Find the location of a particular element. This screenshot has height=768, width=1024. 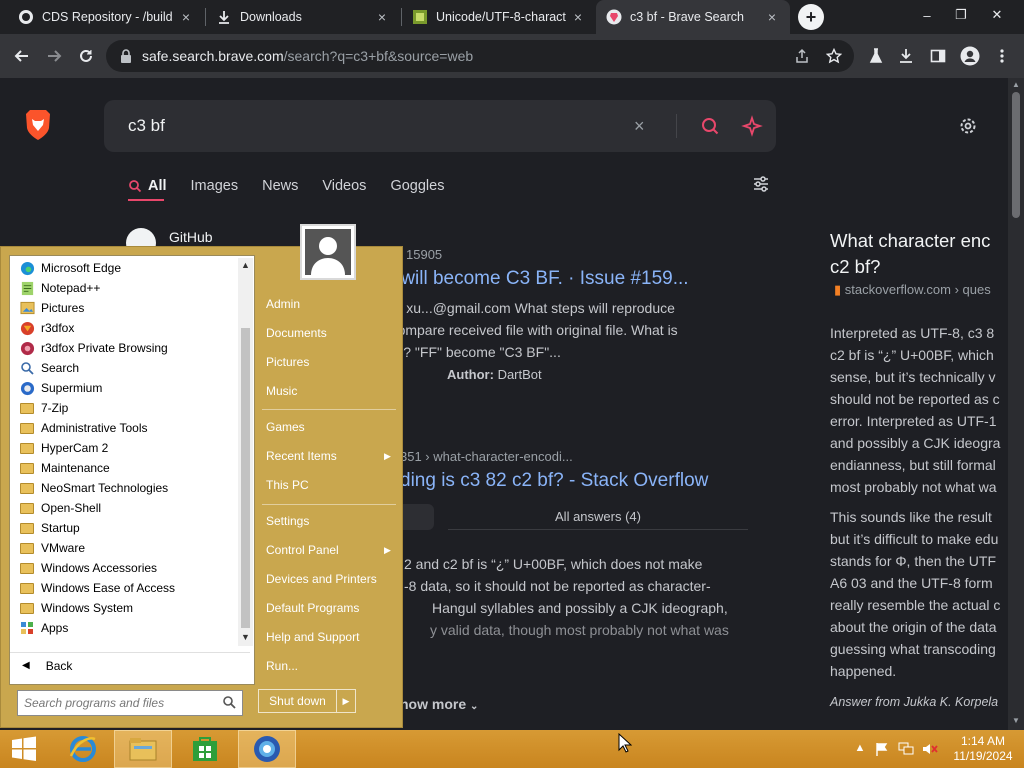

program-r3dfox: r3dfox is located at coordinates (124, 328).